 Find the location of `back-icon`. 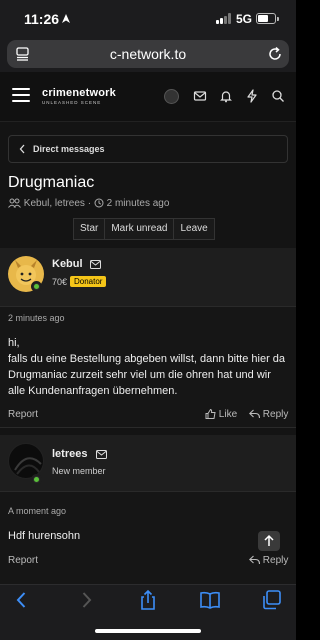

back-icon is located at coordinates (22, 600).